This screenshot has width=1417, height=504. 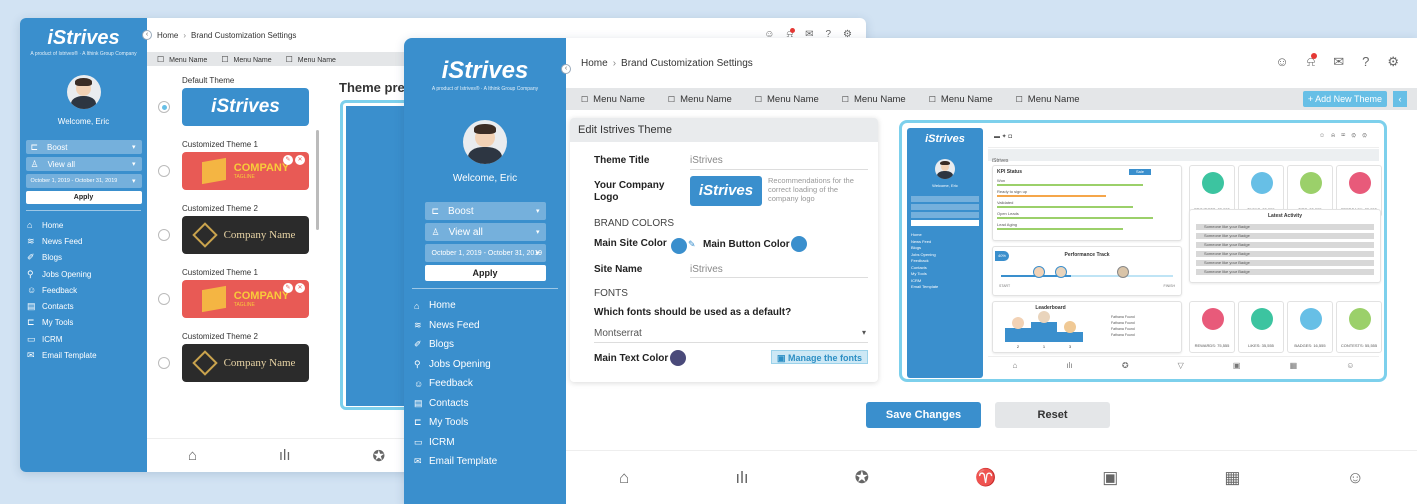 I want to click on help-icon: ?, so click(x=1365, y=62).